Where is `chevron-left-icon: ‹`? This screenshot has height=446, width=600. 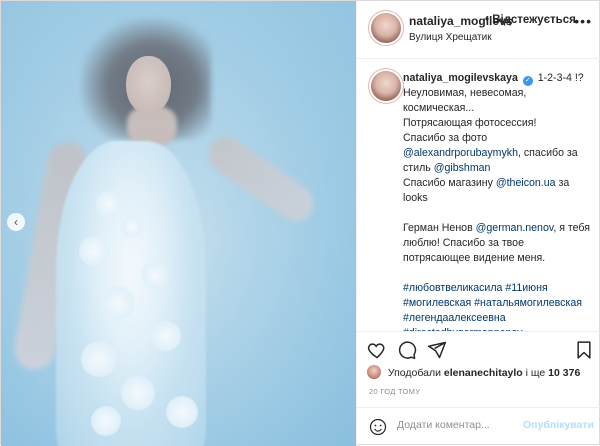 chevron-left-icon: ‹ is located at coordinates (16, 222).